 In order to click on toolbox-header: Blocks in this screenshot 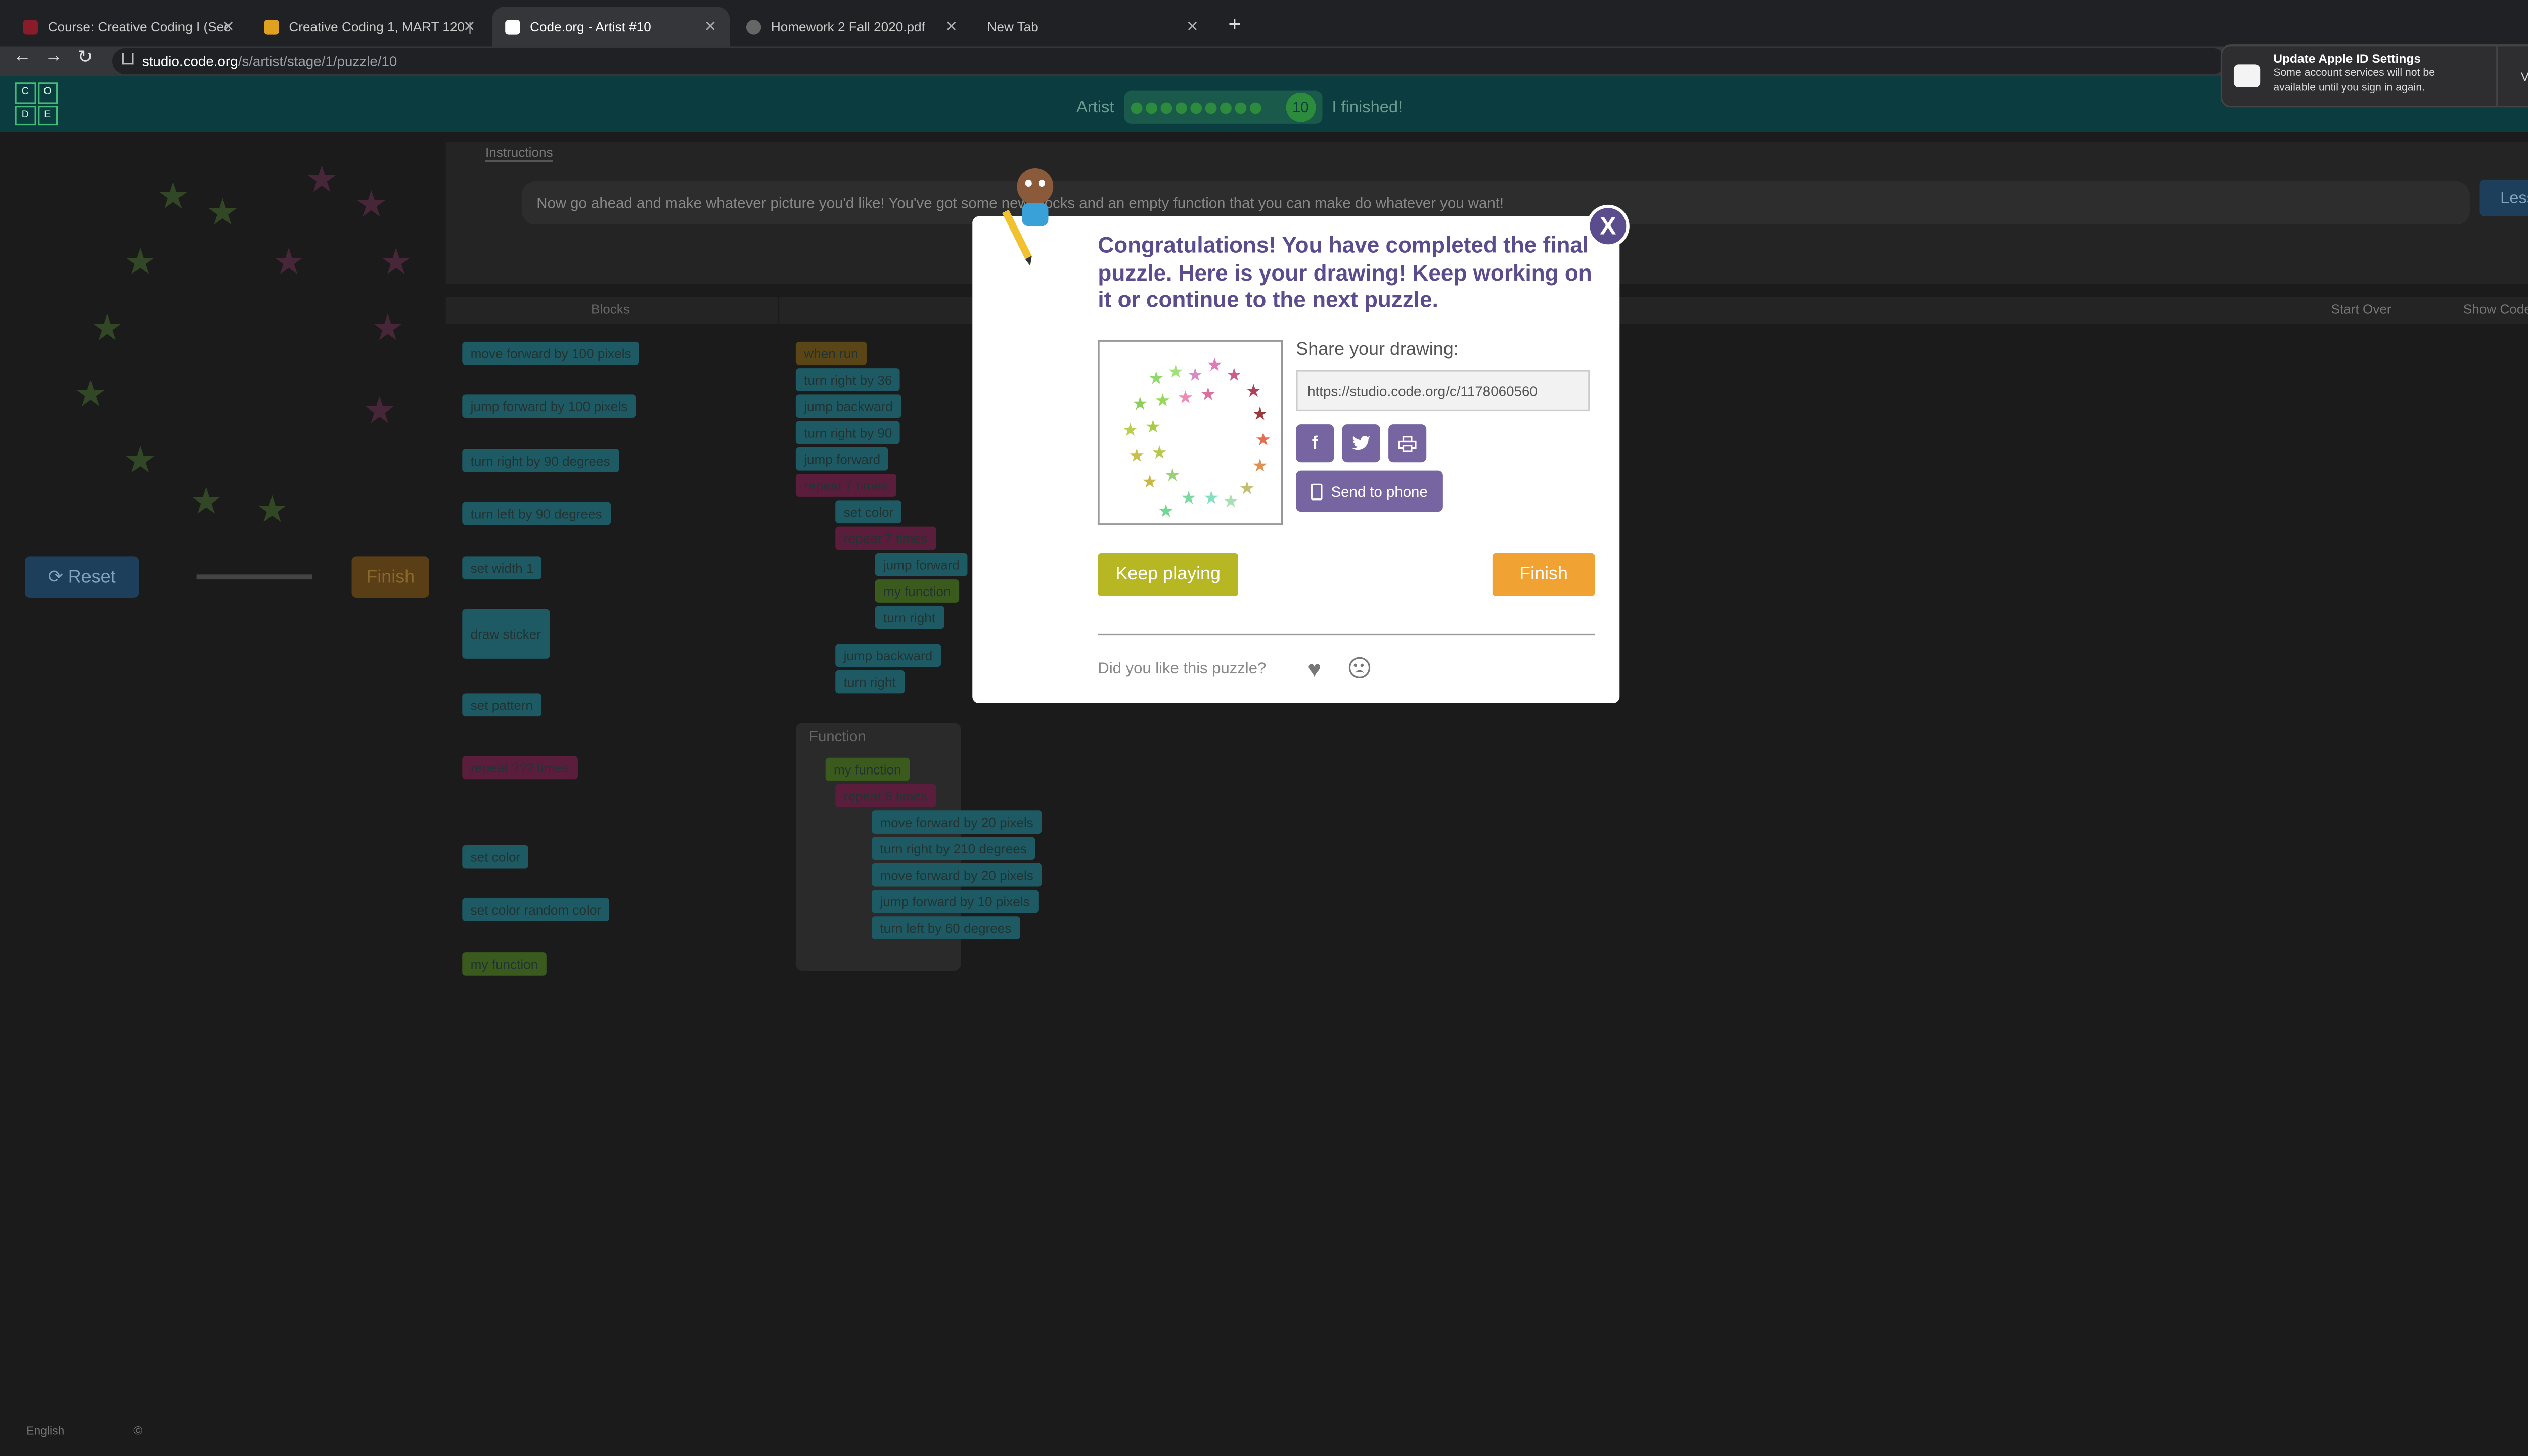, I will do `click(612, 310)`.